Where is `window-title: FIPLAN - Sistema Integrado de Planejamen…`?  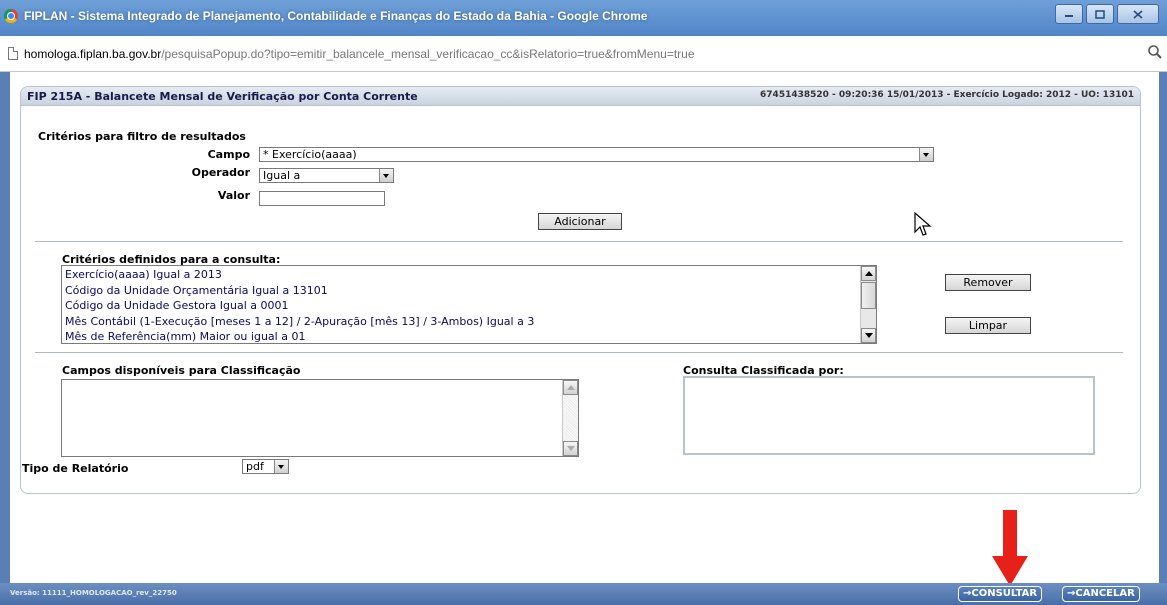
window-title: FIPLAN - Sistema Integrado de Planejamen… is located at coordinates (336, 16).